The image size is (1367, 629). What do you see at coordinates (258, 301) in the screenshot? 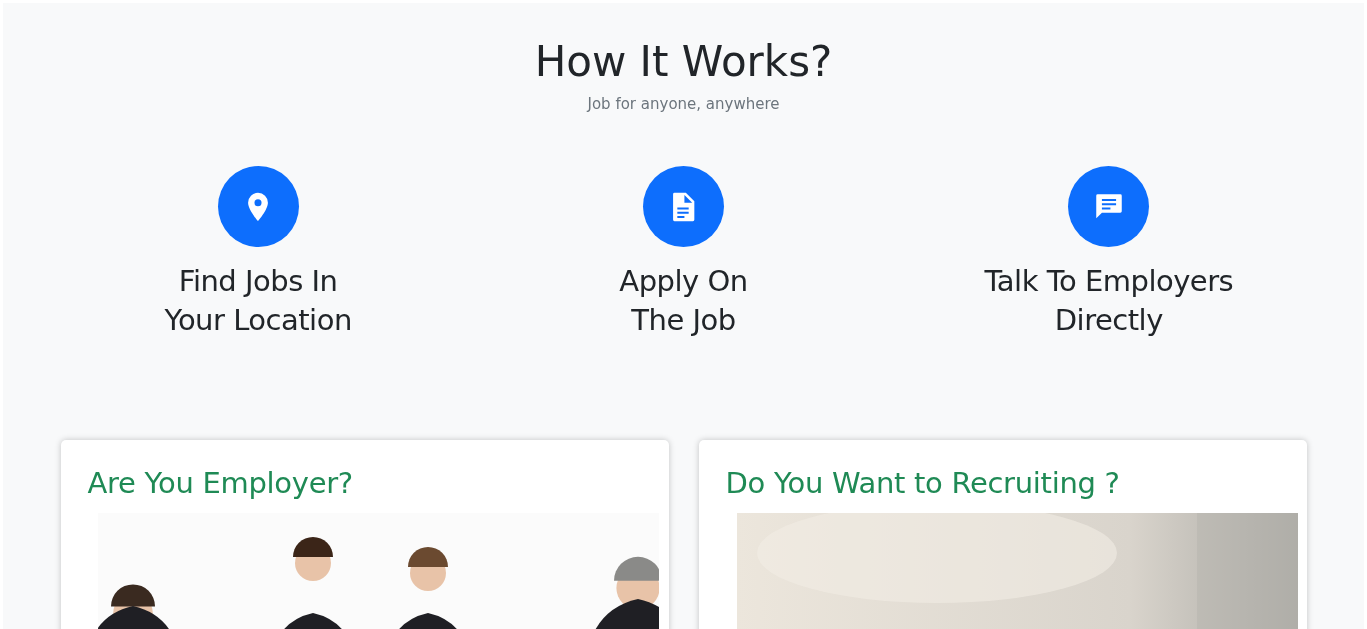
I see `step-title: Find Jobs In Your Location` at bounding box center [258, 301].